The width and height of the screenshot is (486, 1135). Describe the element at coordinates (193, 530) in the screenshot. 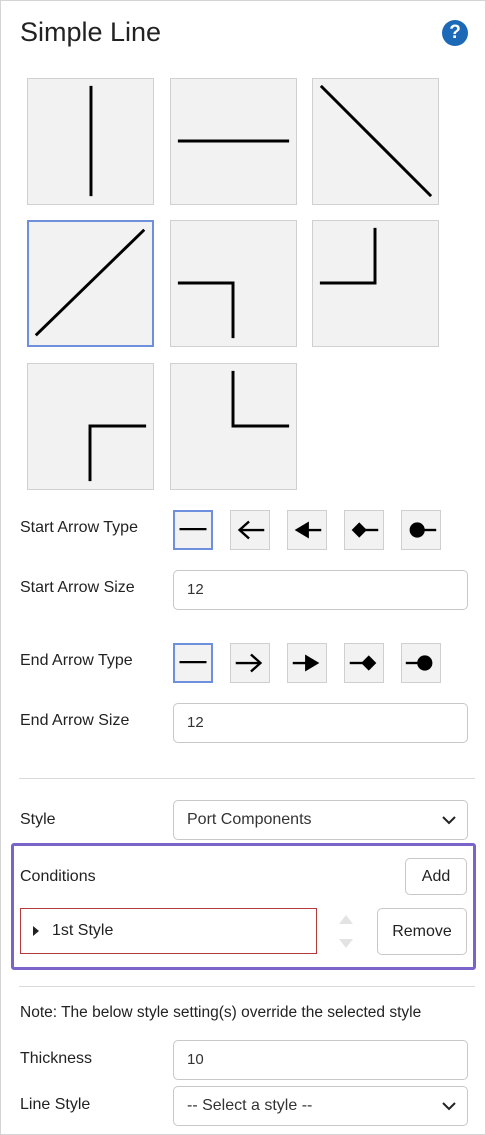

I see `start-arrow-none-button` at that location.